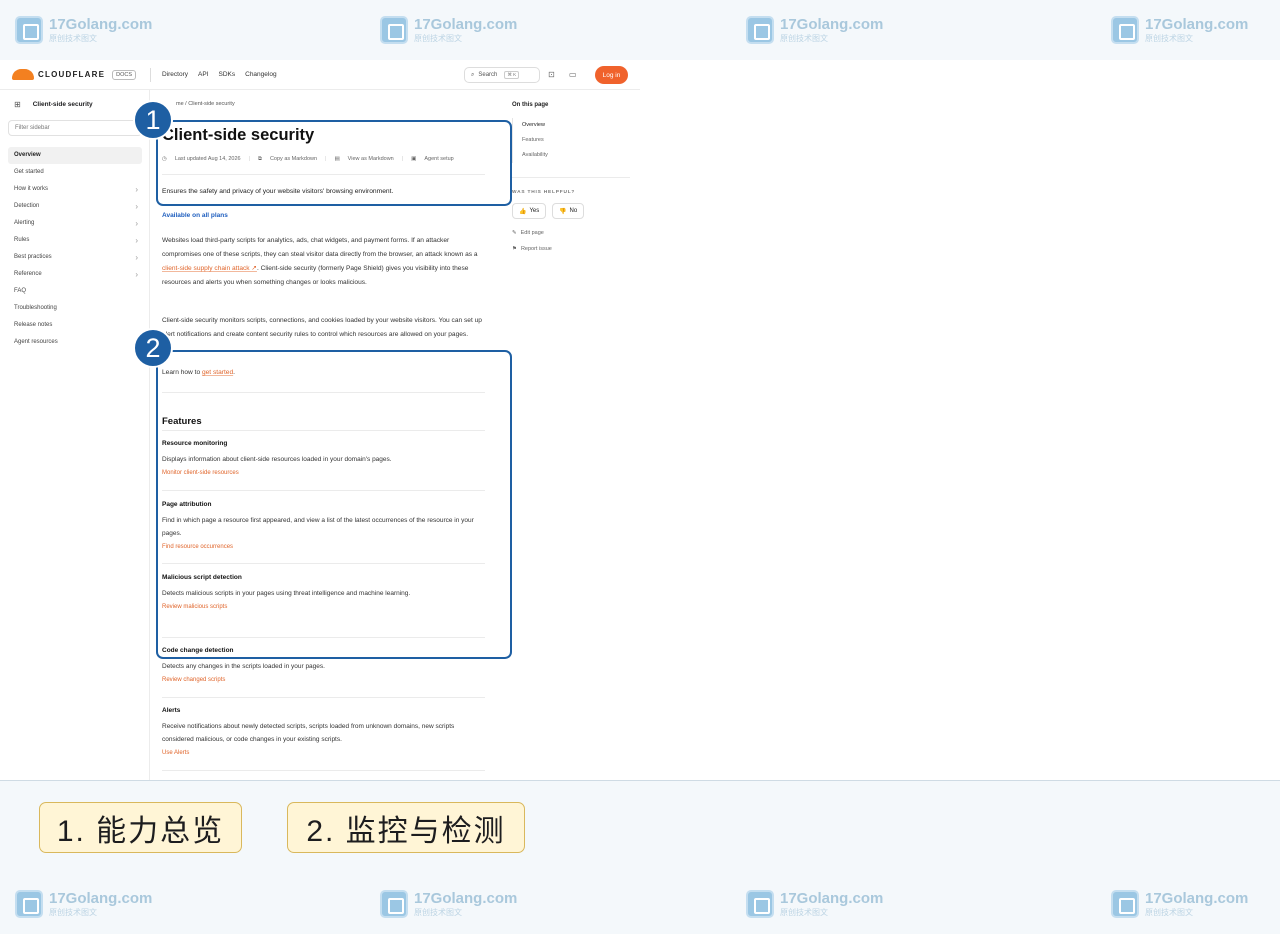  I want to click on monitor-icon: ▭, so click(573, 74).